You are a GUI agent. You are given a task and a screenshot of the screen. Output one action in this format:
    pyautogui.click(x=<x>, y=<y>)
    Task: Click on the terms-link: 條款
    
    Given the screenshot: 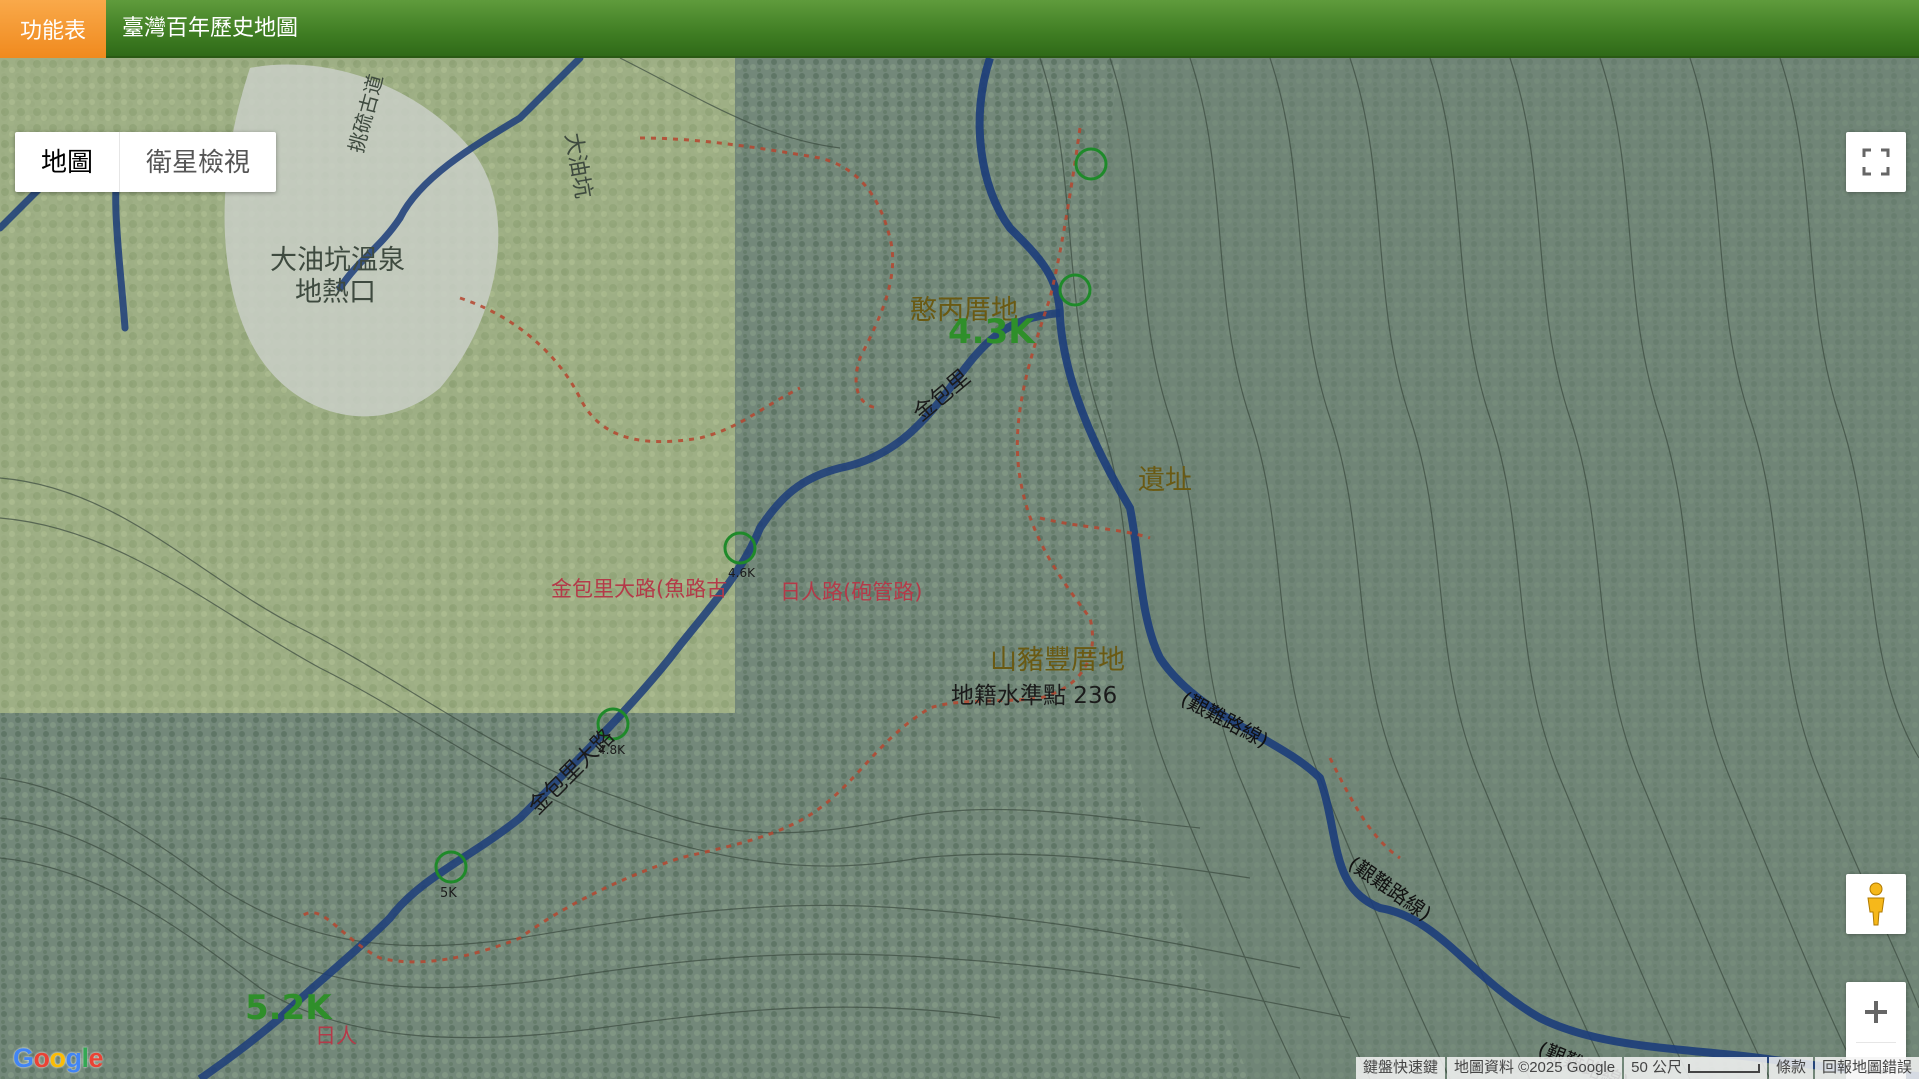 What is the action you would take?
    pyautogui.click(x=1790, y=1068)
    